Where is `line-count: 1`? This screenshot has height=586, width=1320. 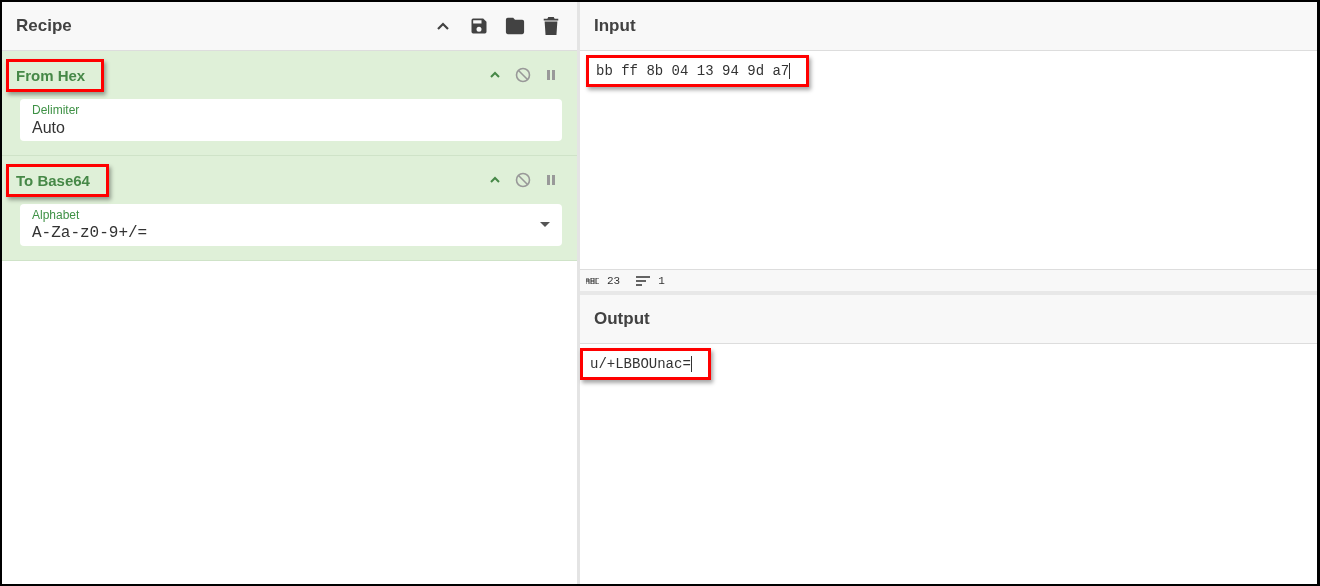
line-count: 1 is located at coordinates (661, 280).